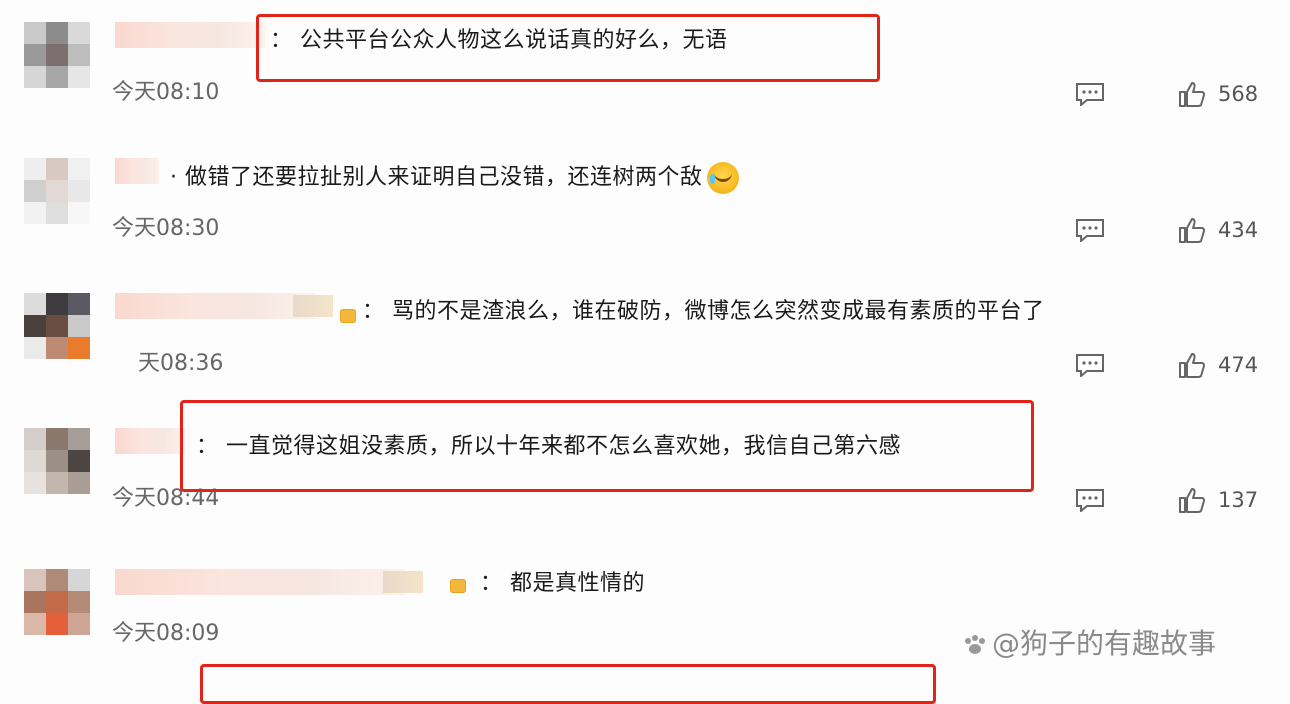 This screenshot has width=1290, height=704. What do you see at coordinates (1238, 230) in the screenshot?
I see `like-count: 434` at bounding box center [1238, 230].